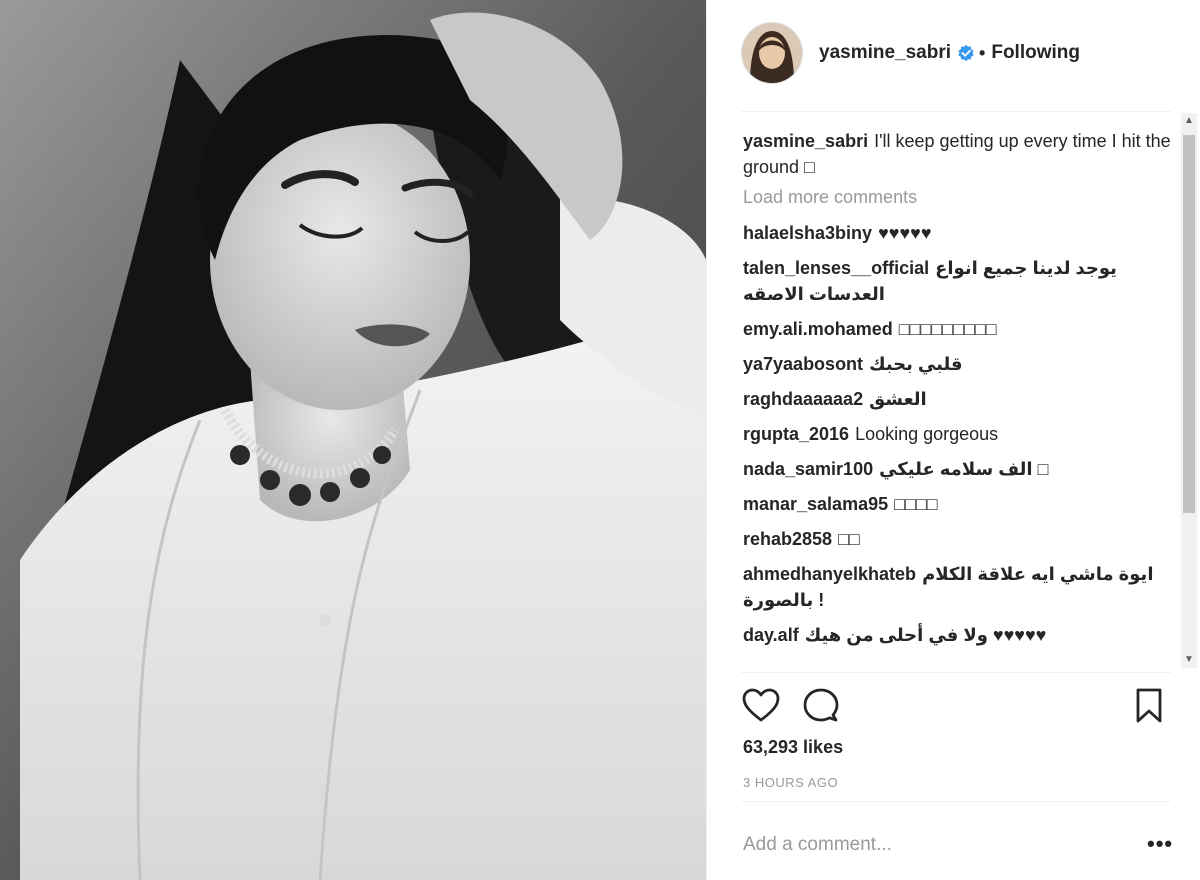 The image size is (1200, 880). I want to click on comment-item: nada_samir100 الف سلامه عليكي □, so click(958, 469).